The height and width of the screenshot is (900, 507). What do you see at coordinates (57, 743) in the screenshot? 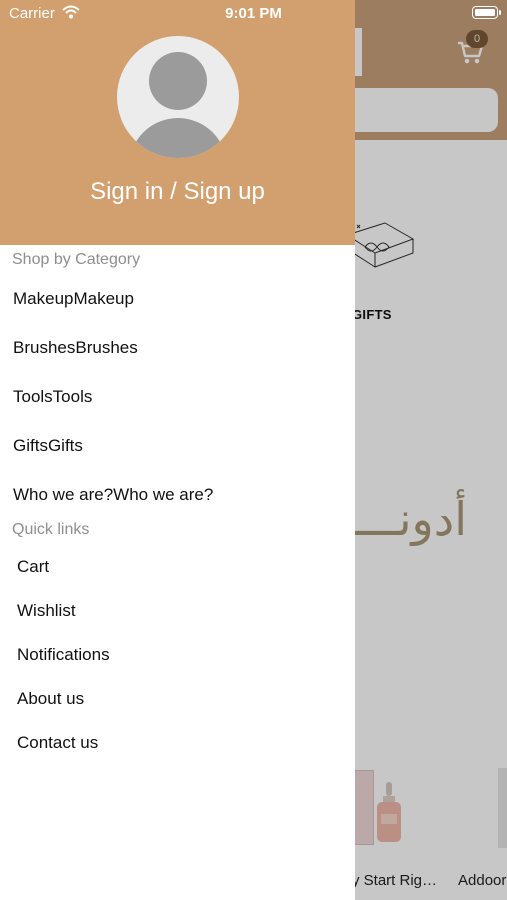
I see `quick-link-contact-us: Contact us` at bounding box center [57, 743].